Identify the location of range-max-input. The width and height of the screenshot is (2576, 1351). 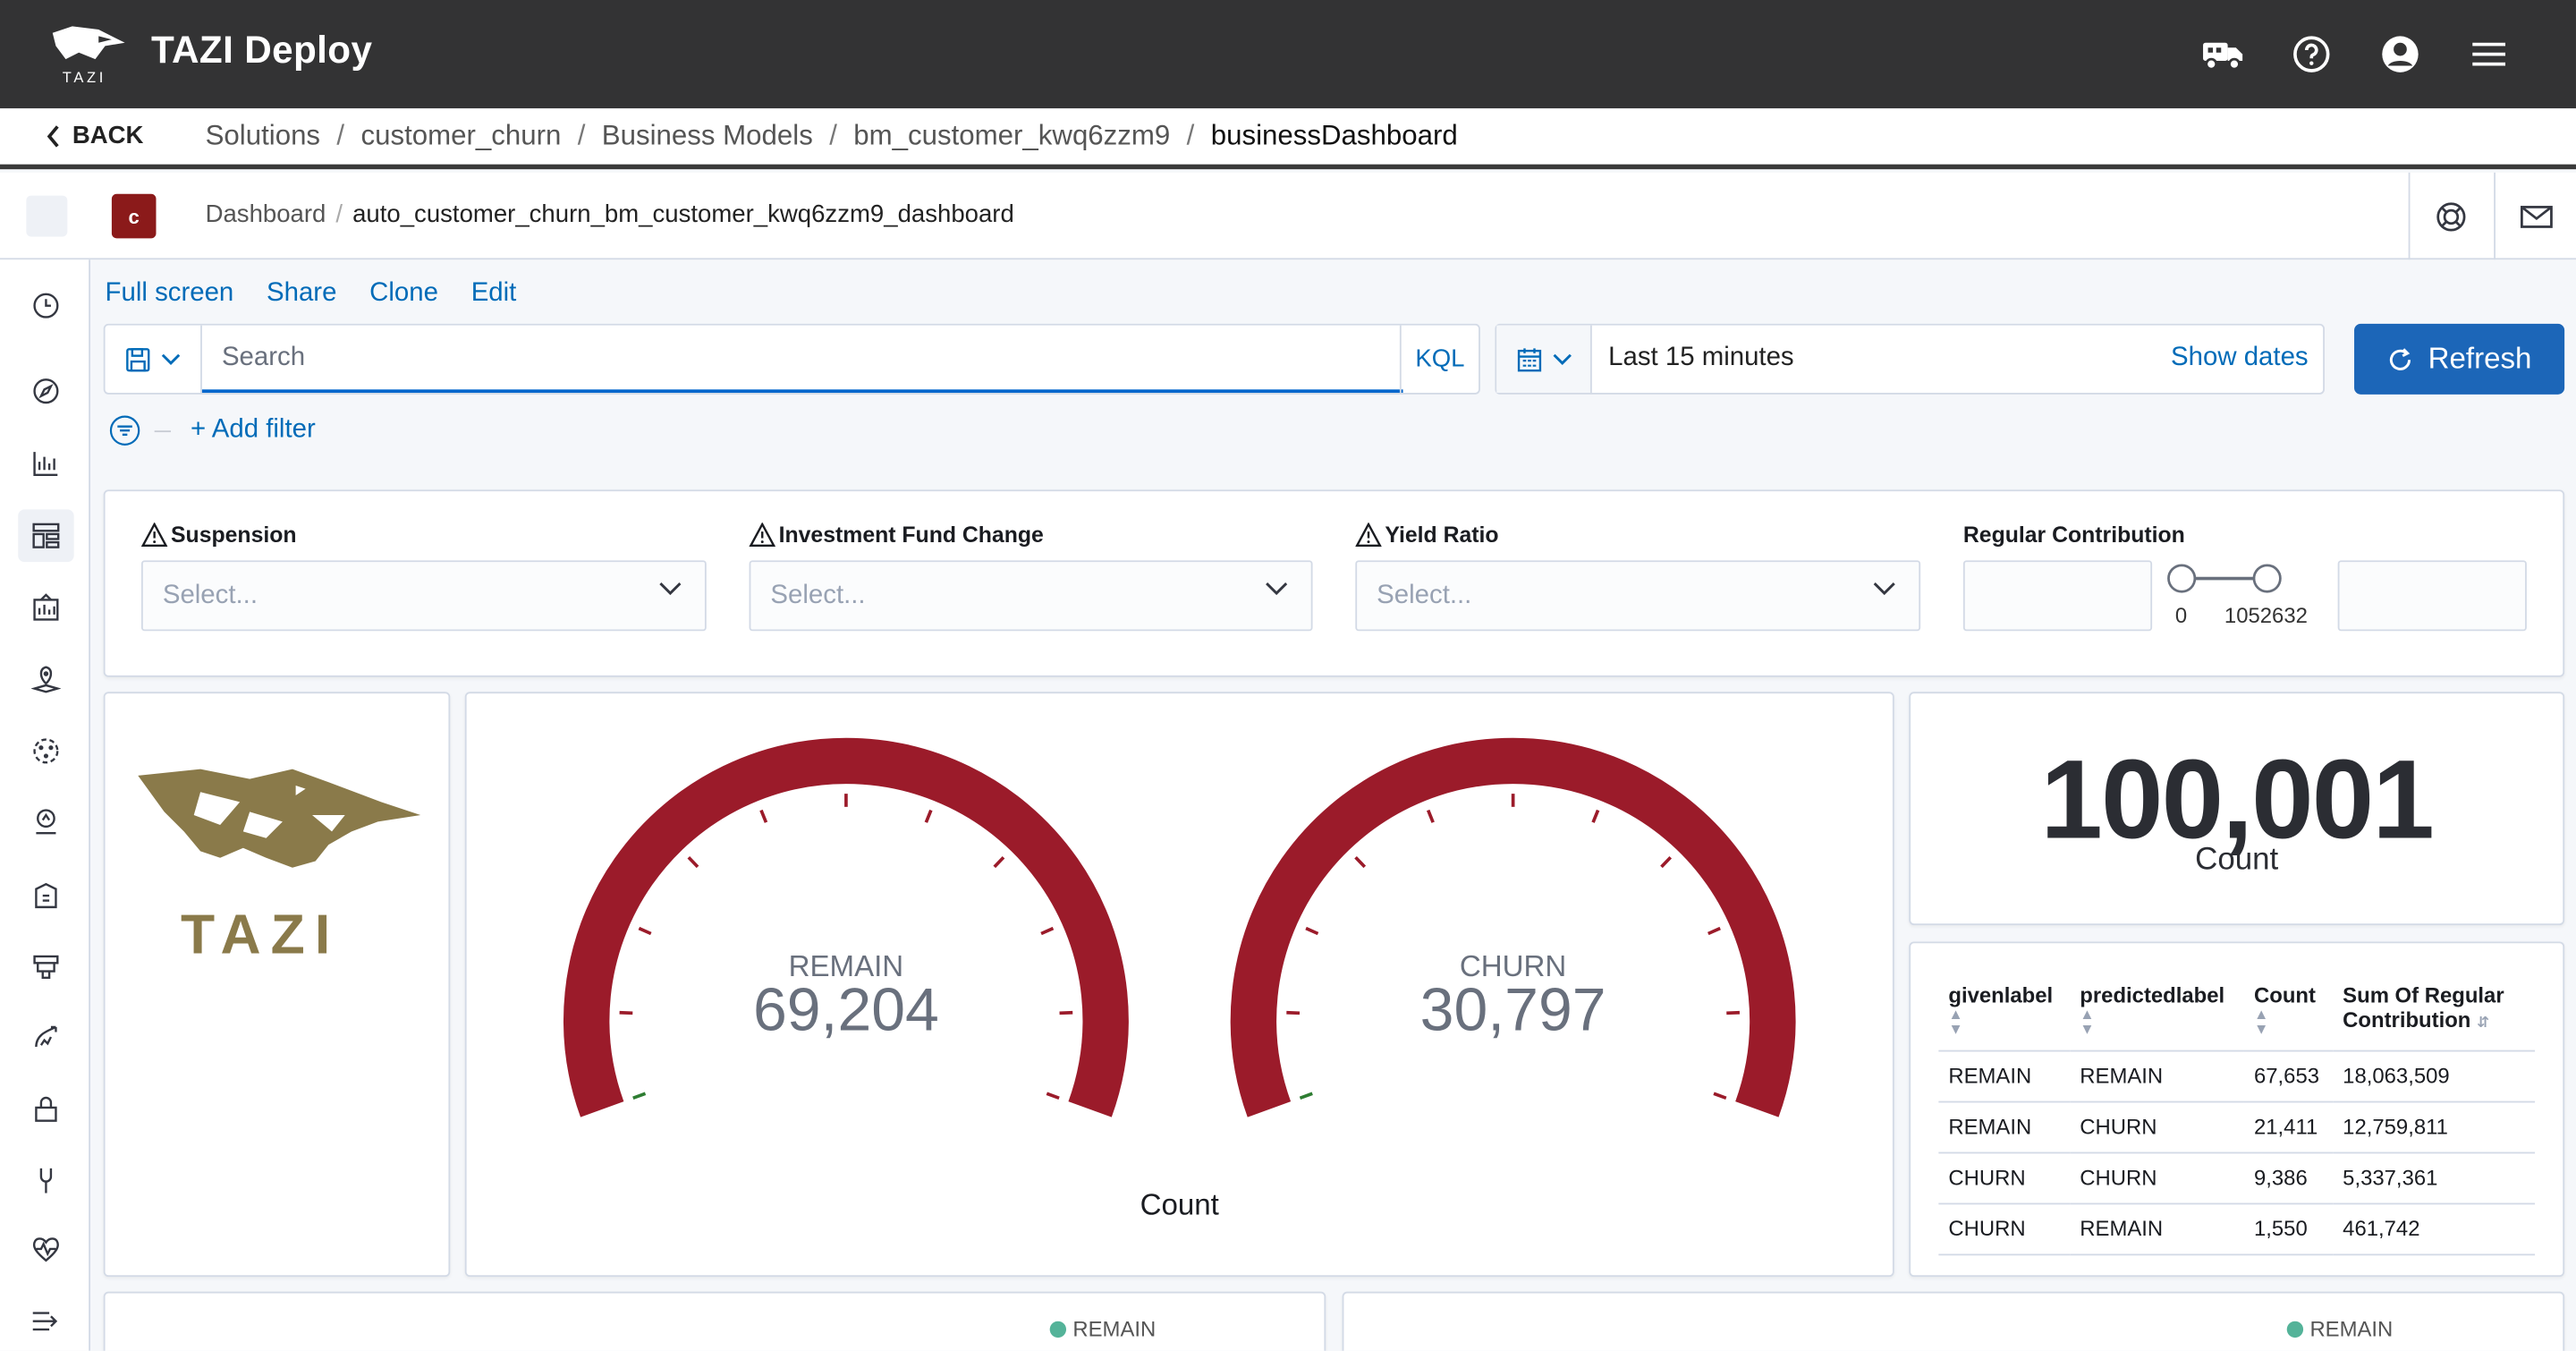
(2432, 596).